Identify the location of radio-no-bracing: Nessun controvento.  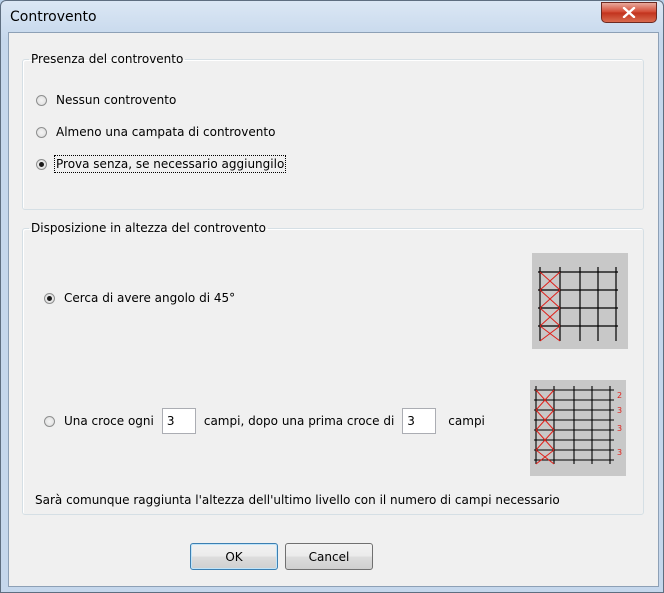
(106, 100).